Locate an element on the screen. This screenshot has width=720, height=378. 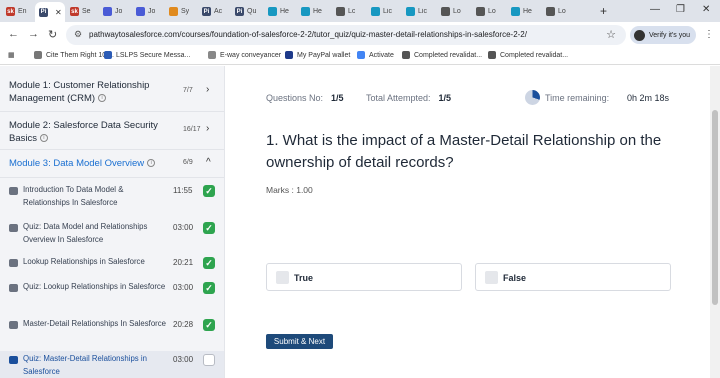
minimize-icon: — is located at coordinates (655, 9).